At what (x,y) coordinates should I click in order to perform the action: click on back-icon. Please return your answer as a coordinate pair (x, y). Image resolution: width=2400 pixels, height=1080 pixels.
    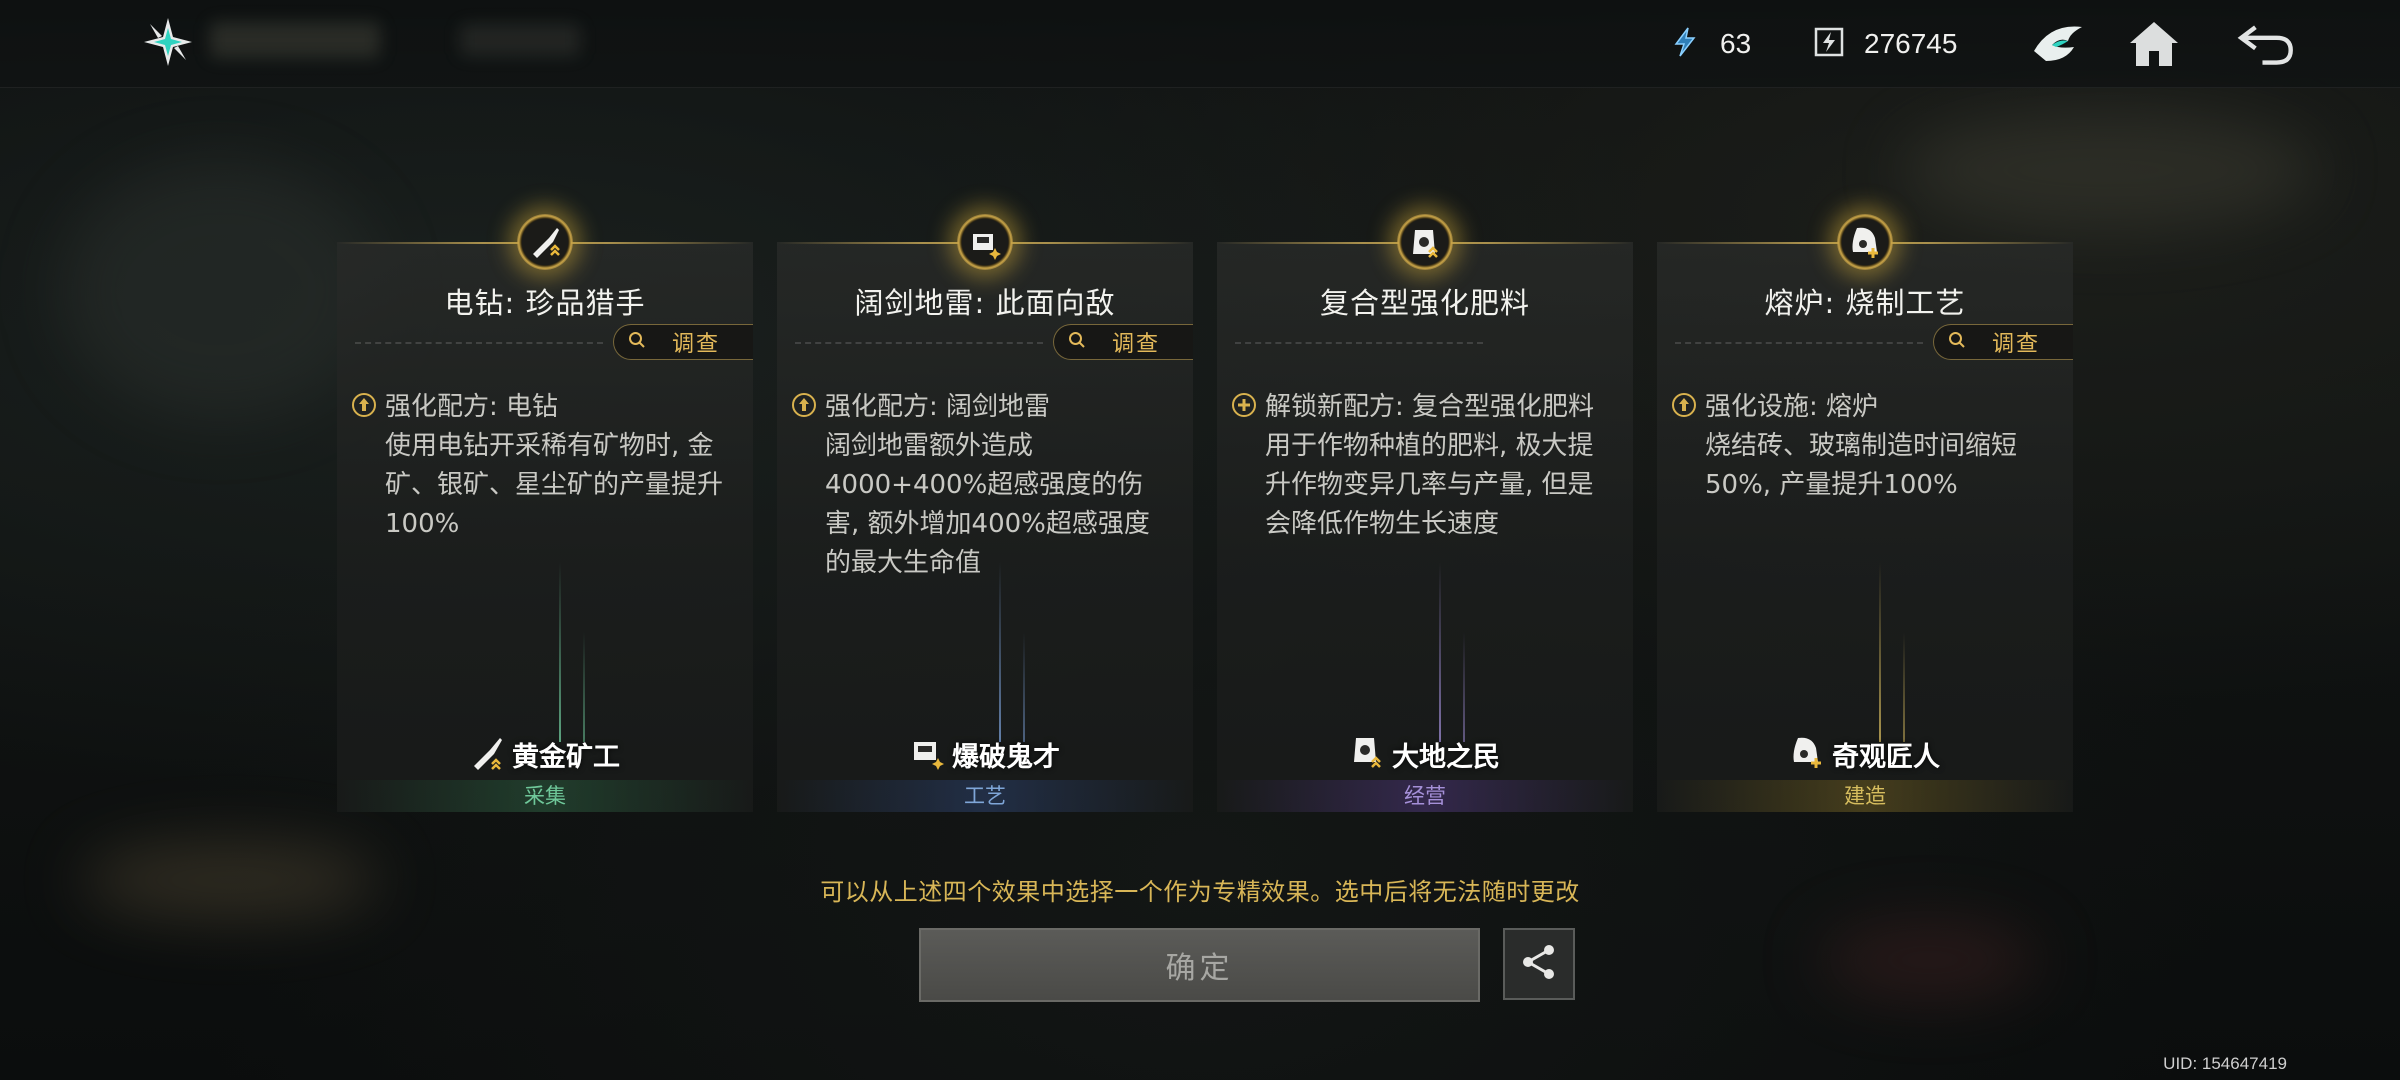
    Looking at the image, I should click on (2266, 44).